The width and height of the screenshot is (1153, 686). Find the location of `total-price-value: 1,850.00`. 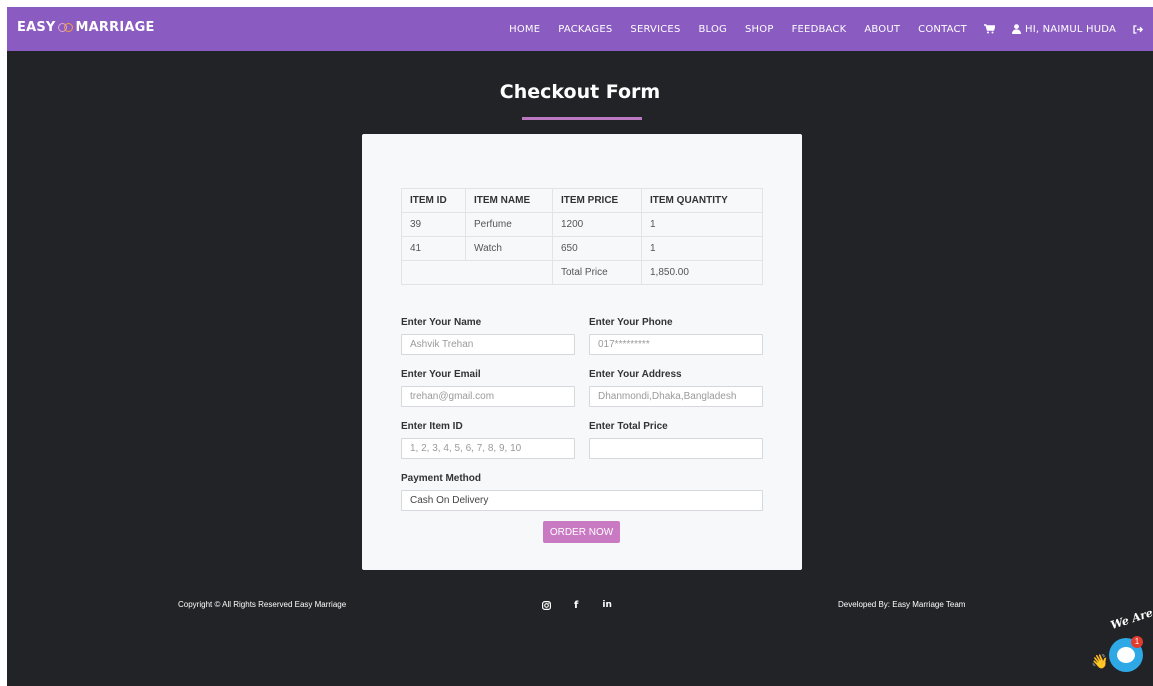

total-price-value: 1,850.00 is located at coordinates (702, 272).